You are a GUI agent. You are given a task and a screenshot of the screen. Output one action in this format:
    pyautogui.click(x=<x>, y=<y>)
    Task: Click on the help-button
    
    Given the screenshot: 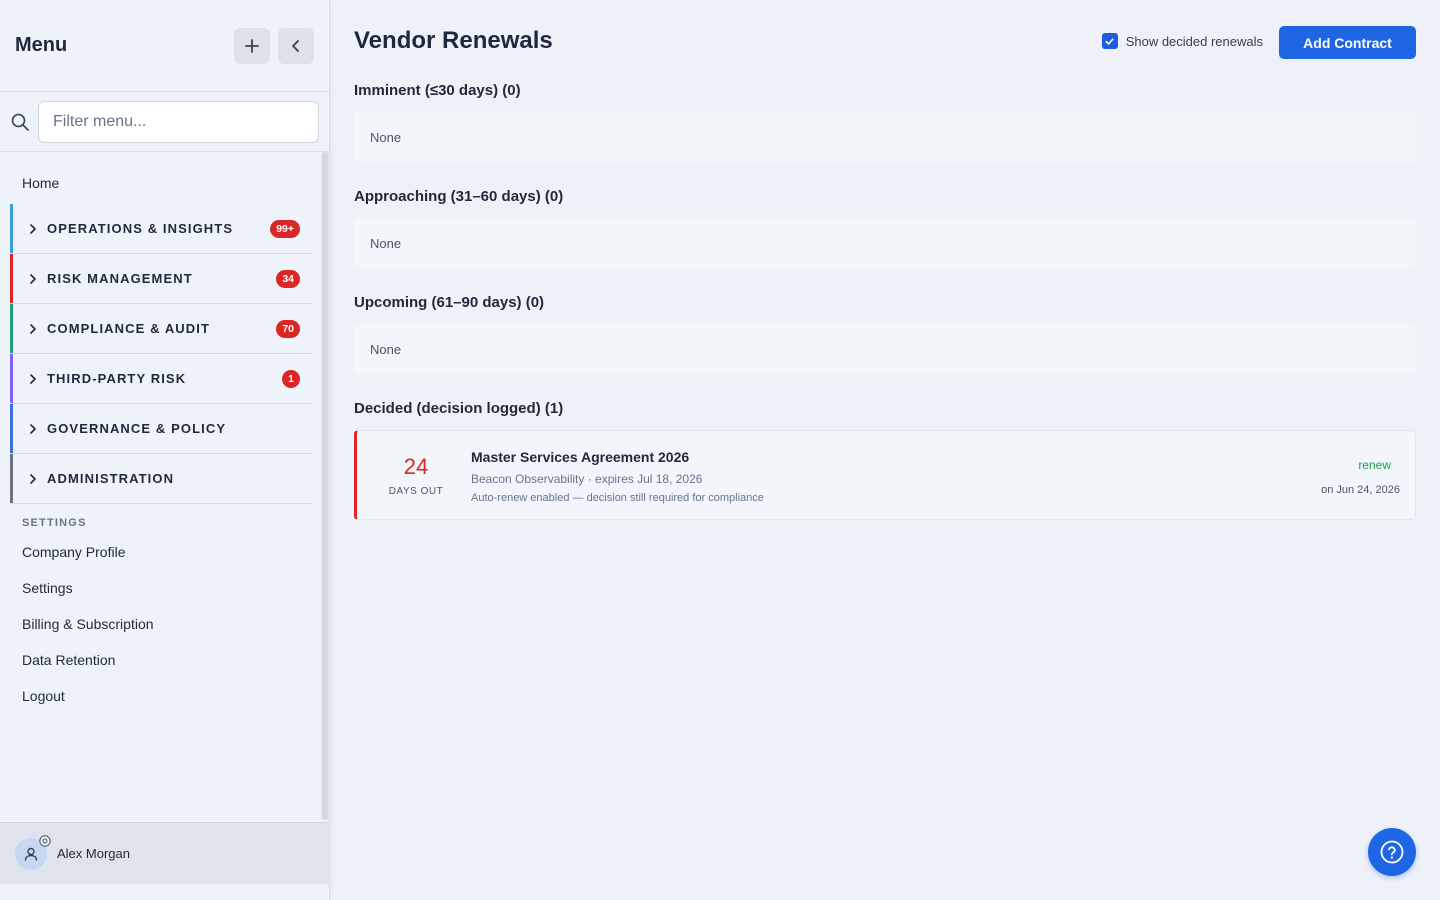 What is the action you would take?
    pyautogui.click(x=1392, y=852)
    